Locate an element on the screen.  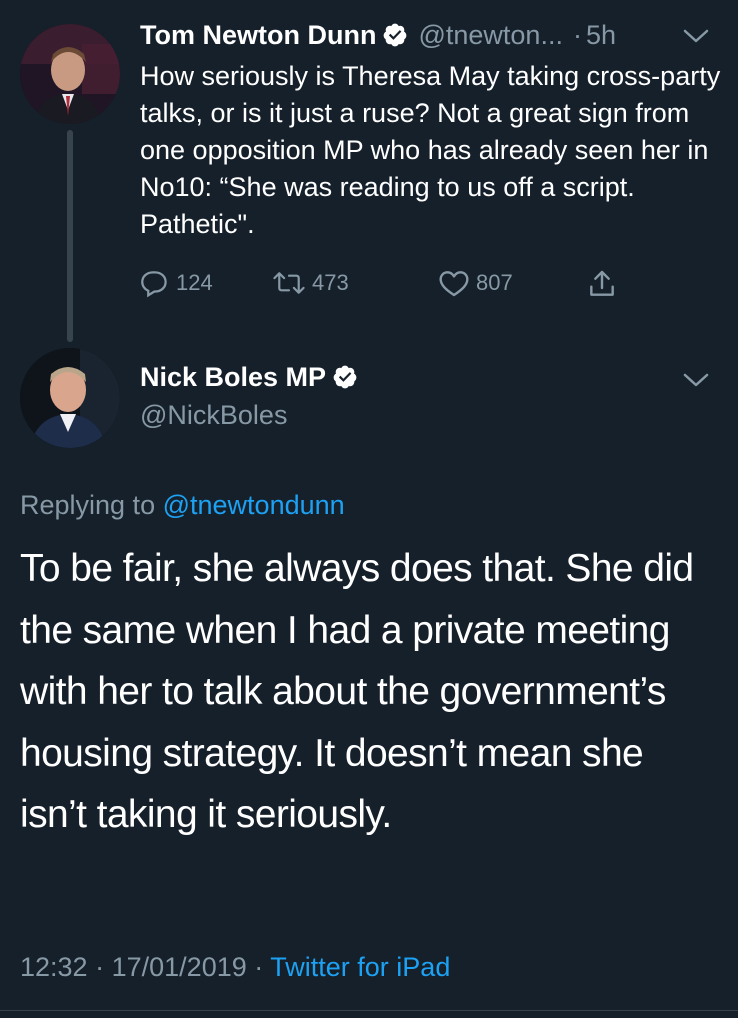
parent-tweet-time: 5h is located at coordinates (601, 35).